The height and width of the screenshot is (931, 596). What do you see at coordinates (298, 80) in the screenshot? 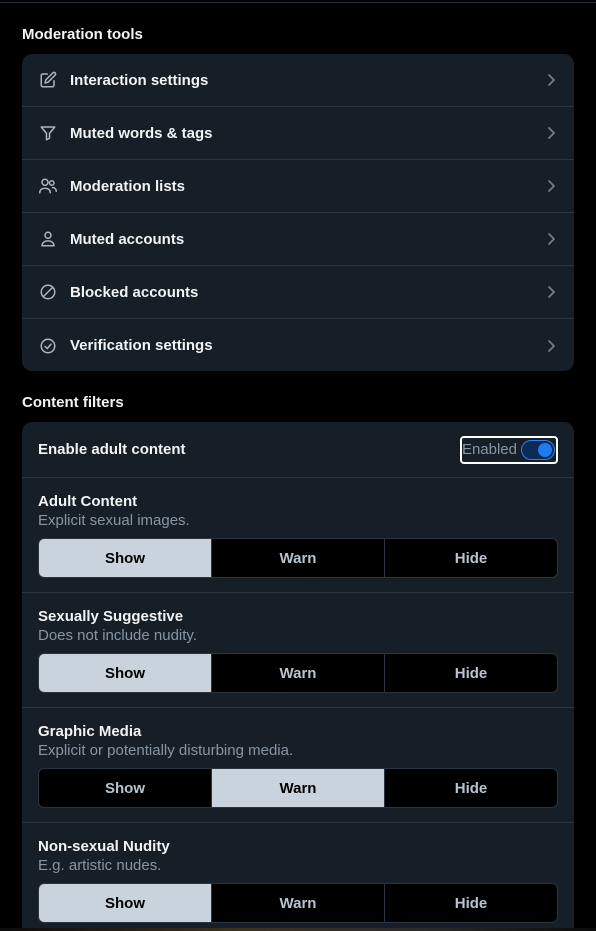
I see `menu-item-interaction-settings: Interaction settings` at bounding box center [298, 80].